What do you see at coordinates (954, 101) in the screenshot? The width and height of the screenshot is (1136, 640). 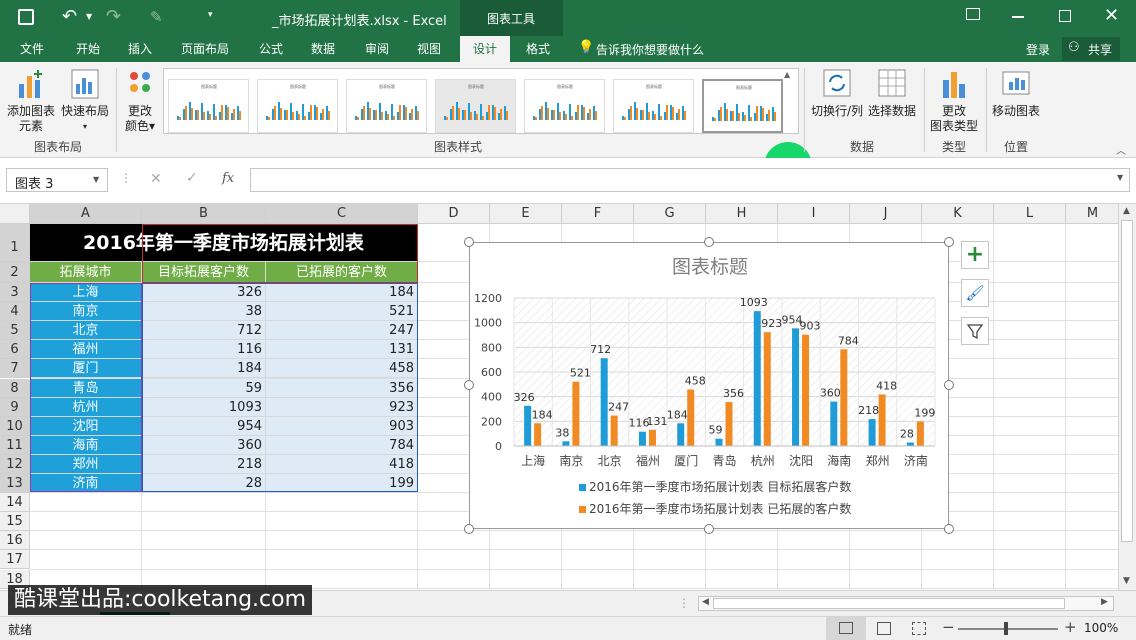 I see `change-chart-type-button: 更改 图表类型` at bounding box center [954, 101].